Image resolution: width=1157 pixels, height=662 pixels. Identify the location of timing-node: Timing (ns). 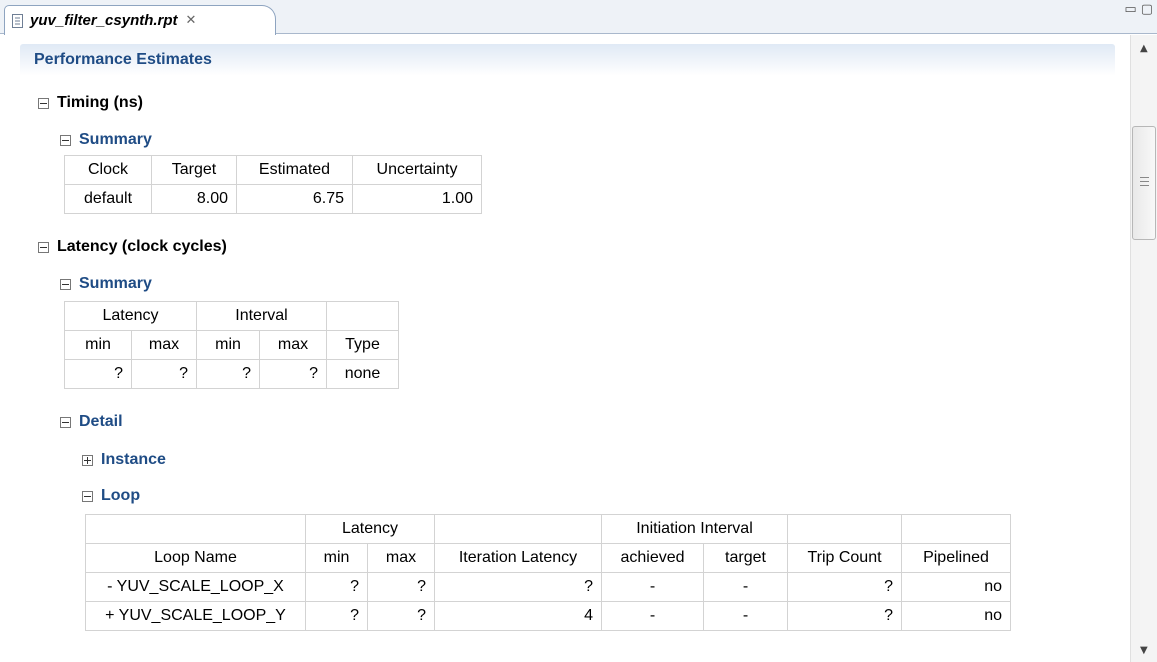
(90, 103).